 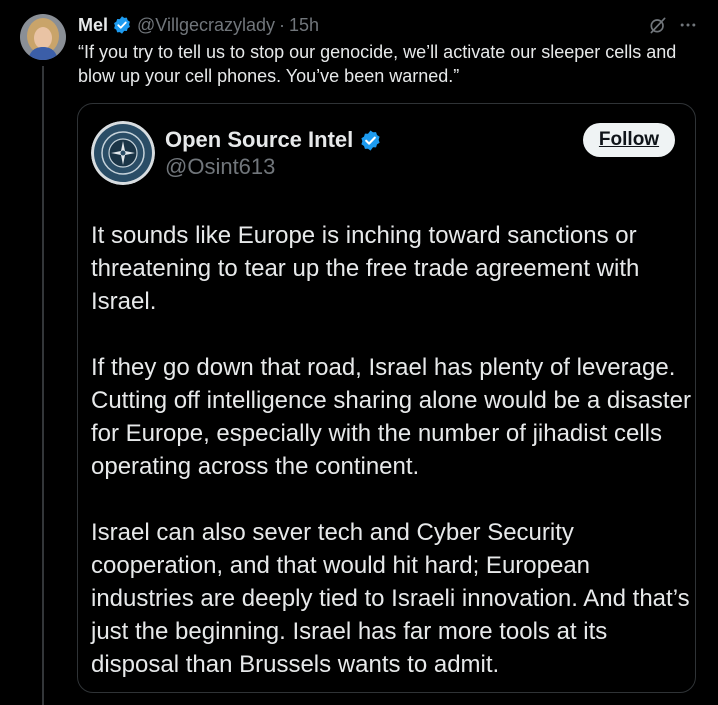 What do you see at coordinates (658, 25) in the screenshot?
I see `grok-icon` at bounding box center [658, 25].